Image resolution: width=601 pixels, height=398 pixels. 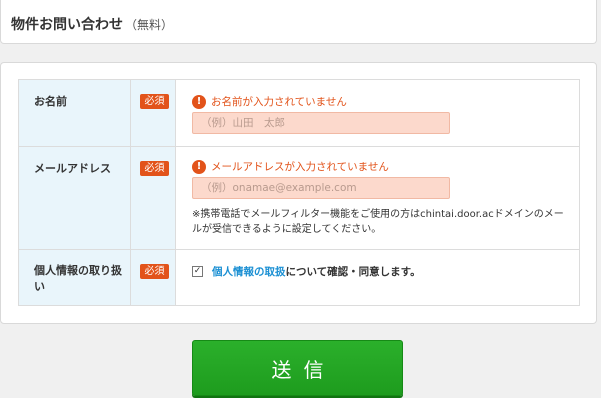 I want to click on privacy-label: 個人情報の取り扱い, so click(x=78, y=278).